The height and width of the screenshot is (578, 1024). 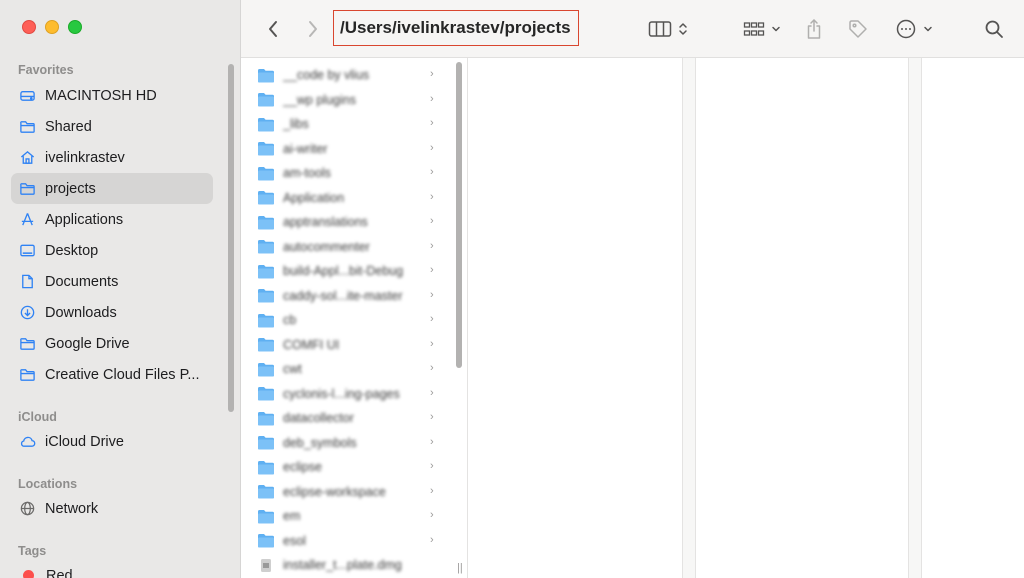 I want to click on sidebar-scrollbar, so click(x=231, y=238).